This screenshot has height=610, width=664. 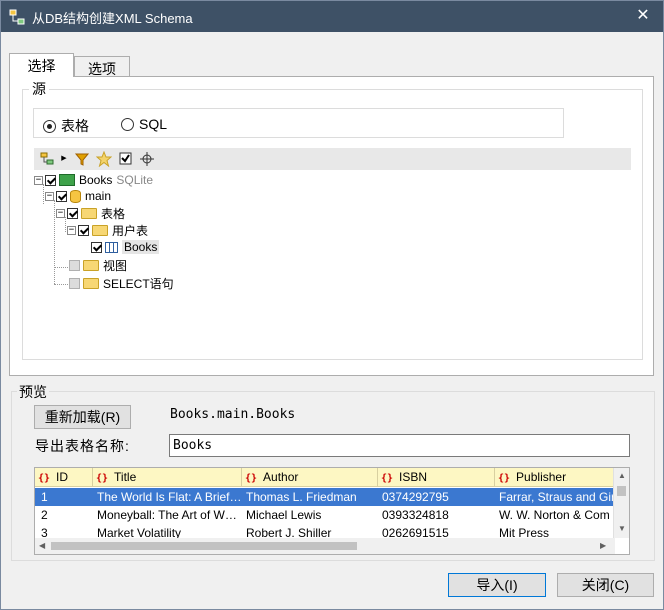 I want to click on window-title: 从DB结构创建XML Schema, so click(x=112, y=18).